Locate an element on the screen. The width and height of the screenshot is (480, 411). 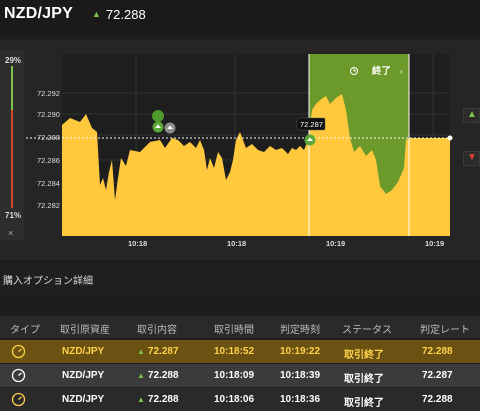
row-time: 10:18:09 is located at coordinates (234, 375).